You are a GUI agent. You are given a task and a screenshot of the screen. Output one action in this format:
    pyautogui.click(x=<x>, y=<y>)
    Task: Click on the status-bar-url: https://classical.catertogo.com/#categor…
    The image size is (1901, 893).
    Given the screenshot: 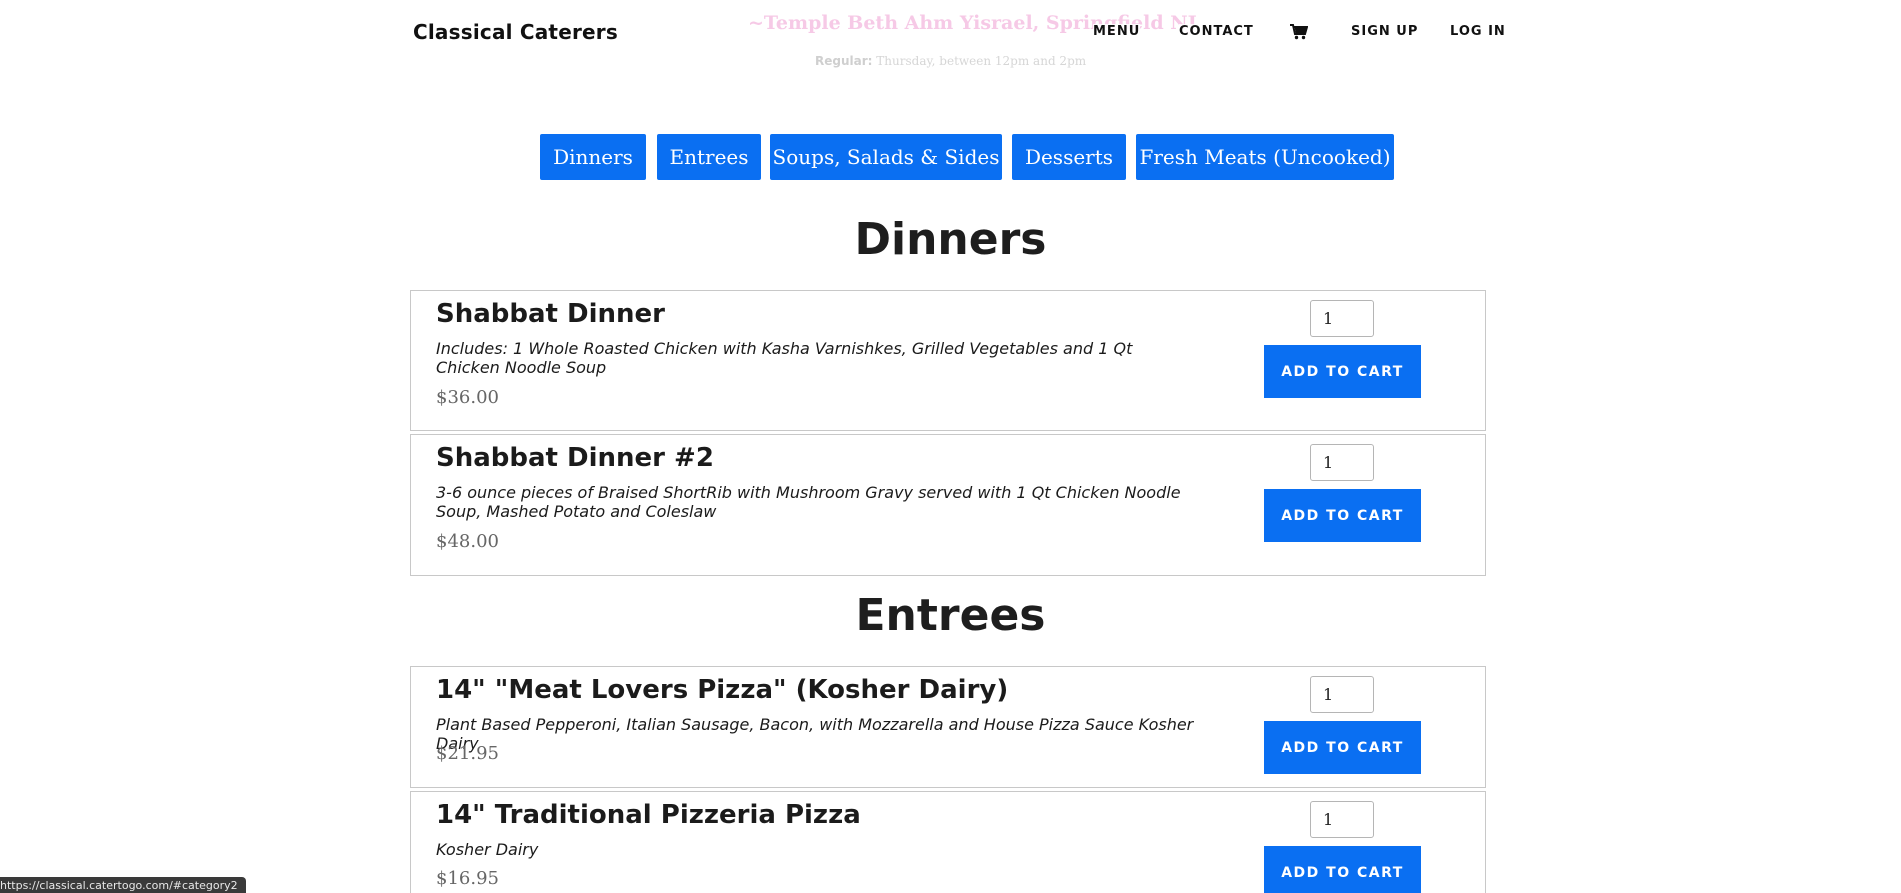 What is the action you would take?
    pyautogui.click(x=123, y=885)
    